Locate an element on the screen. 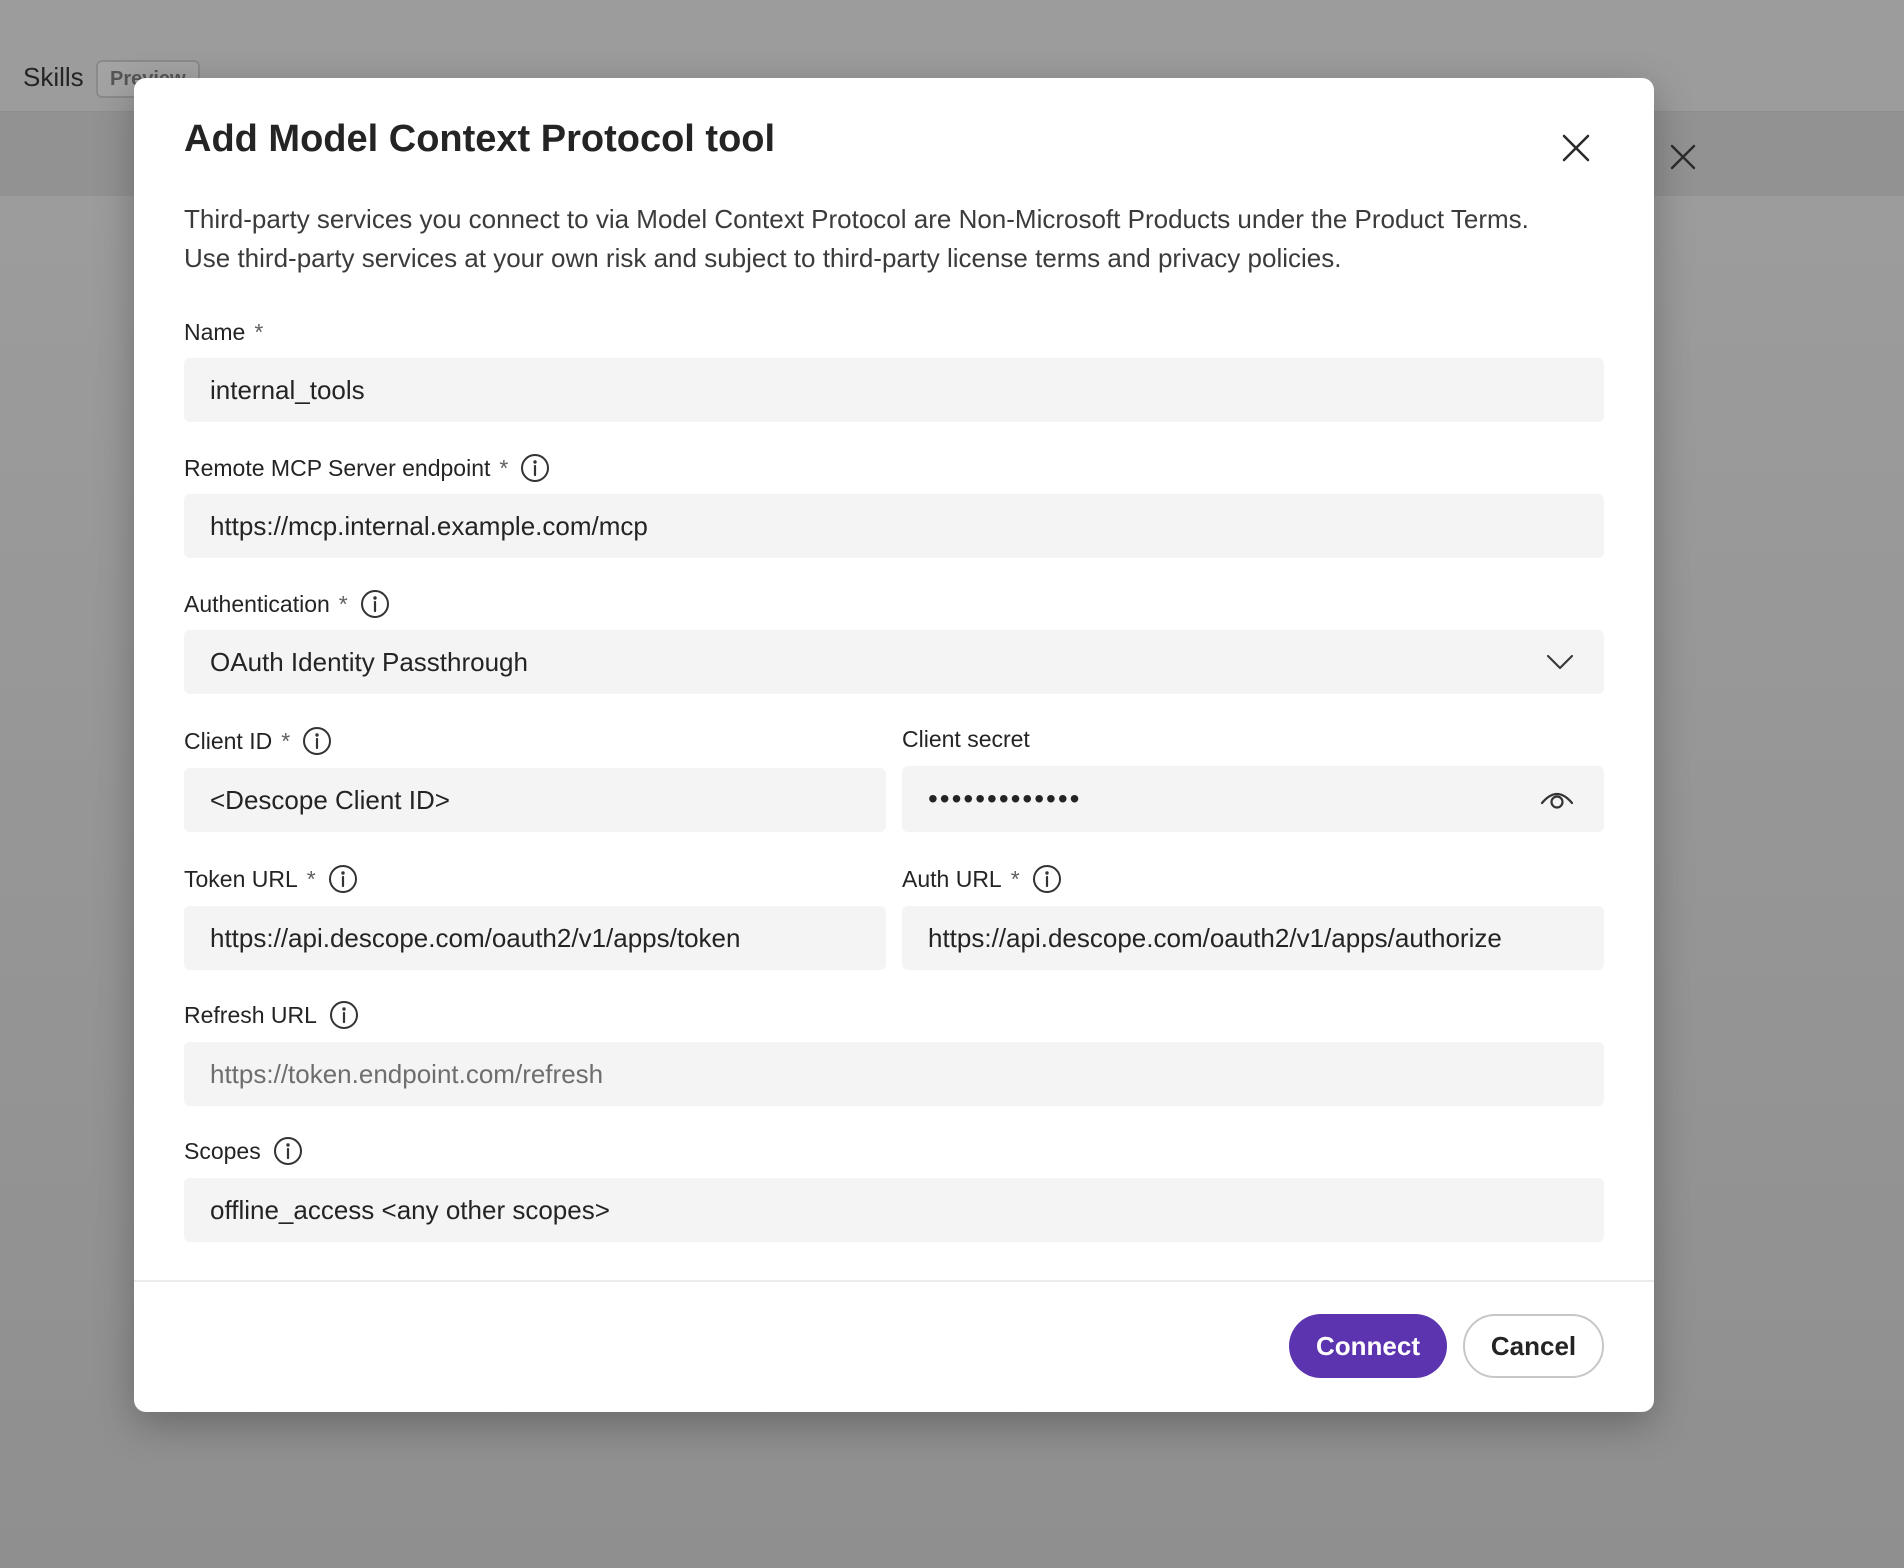 The height and width of the screenshot is (1568, 1904). chevron-down-icon is located at coordinates (1560, 662).